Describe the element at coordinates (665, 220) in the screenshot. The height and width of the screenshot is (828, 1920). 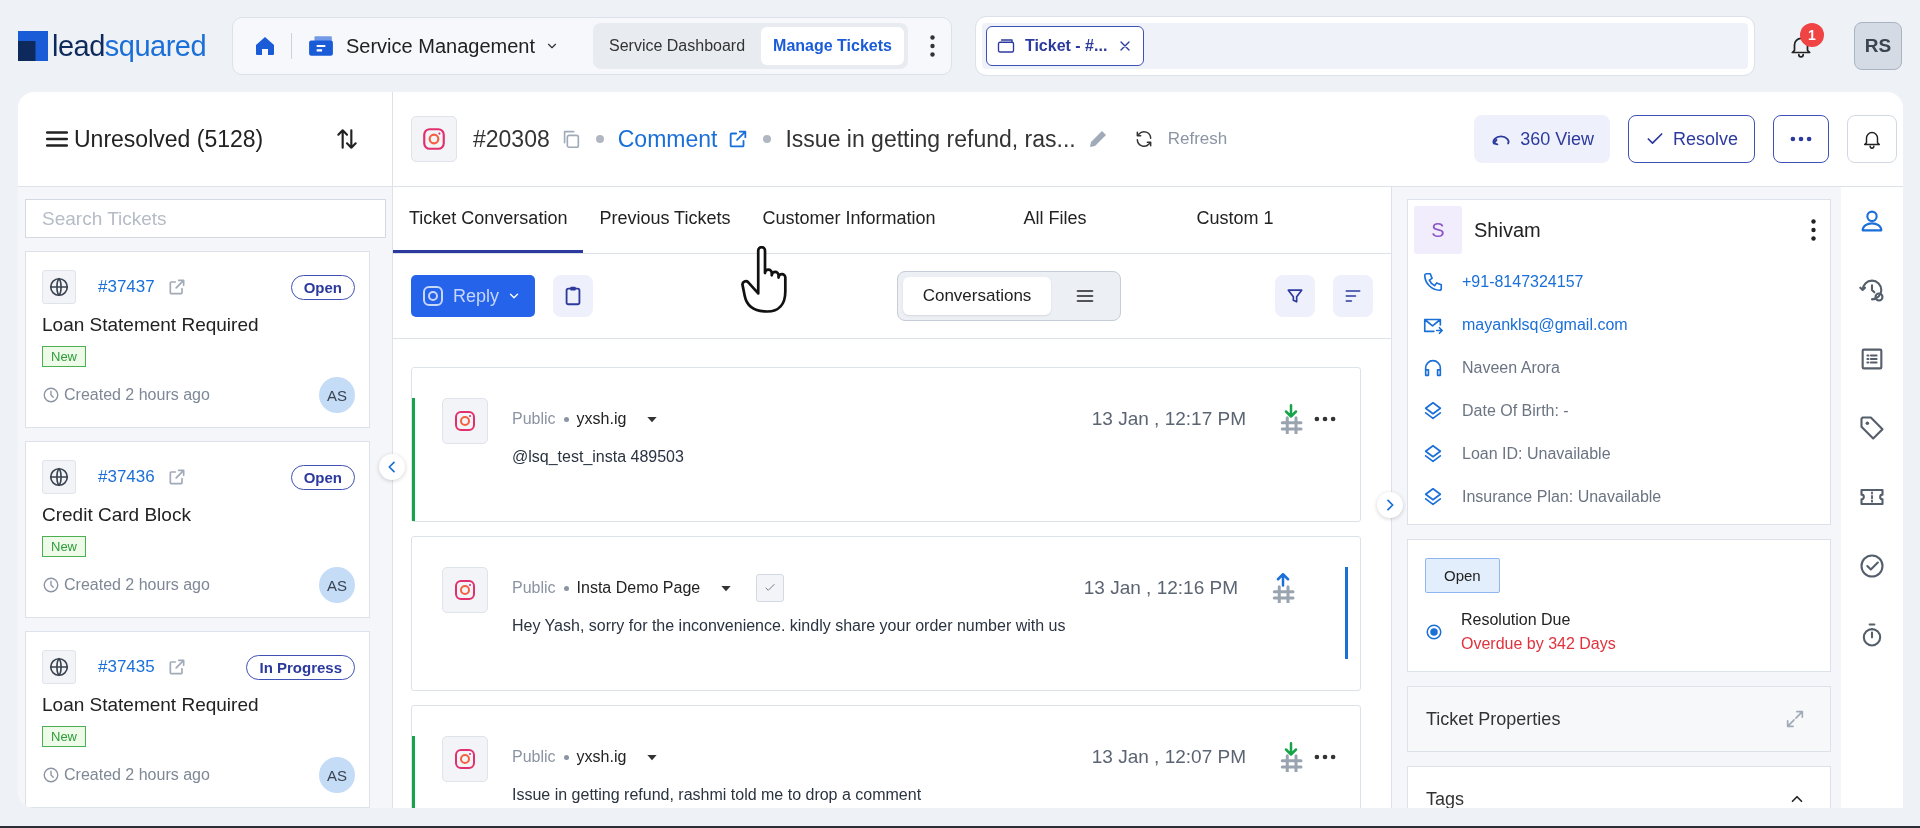
I see `tab: Previous Tickets` at that location.